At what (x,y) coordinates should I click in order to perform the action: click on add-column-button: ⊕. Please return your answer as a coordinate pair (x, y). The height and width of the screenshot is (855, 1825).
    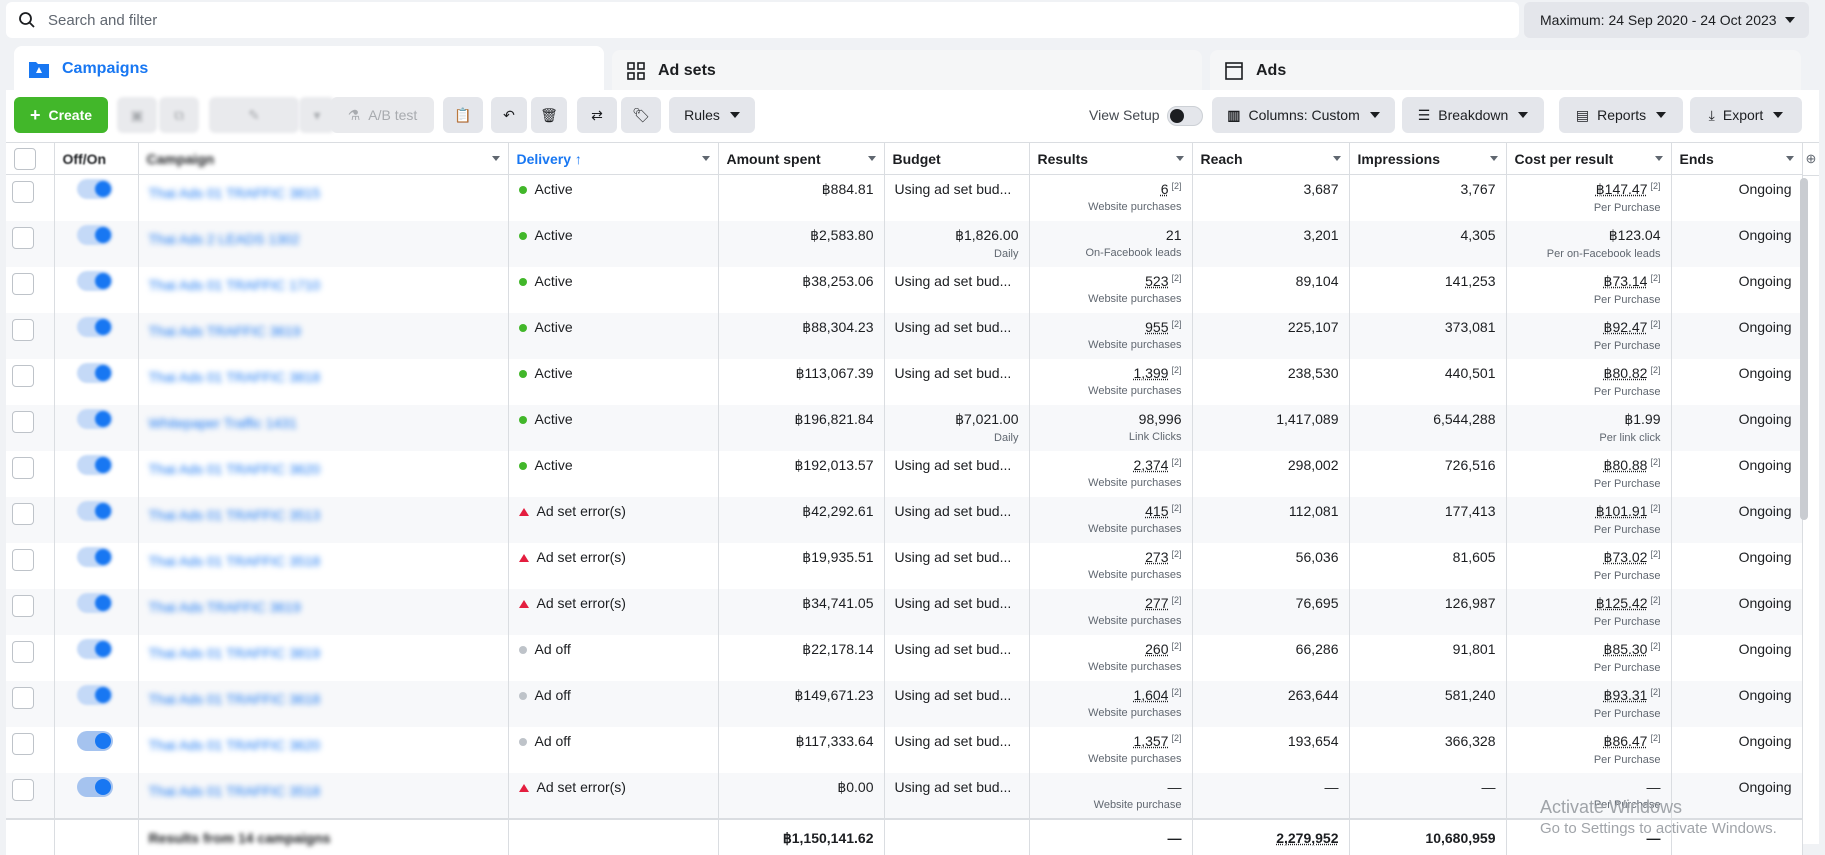
    Looking at the image, I should click on (1810, 159).